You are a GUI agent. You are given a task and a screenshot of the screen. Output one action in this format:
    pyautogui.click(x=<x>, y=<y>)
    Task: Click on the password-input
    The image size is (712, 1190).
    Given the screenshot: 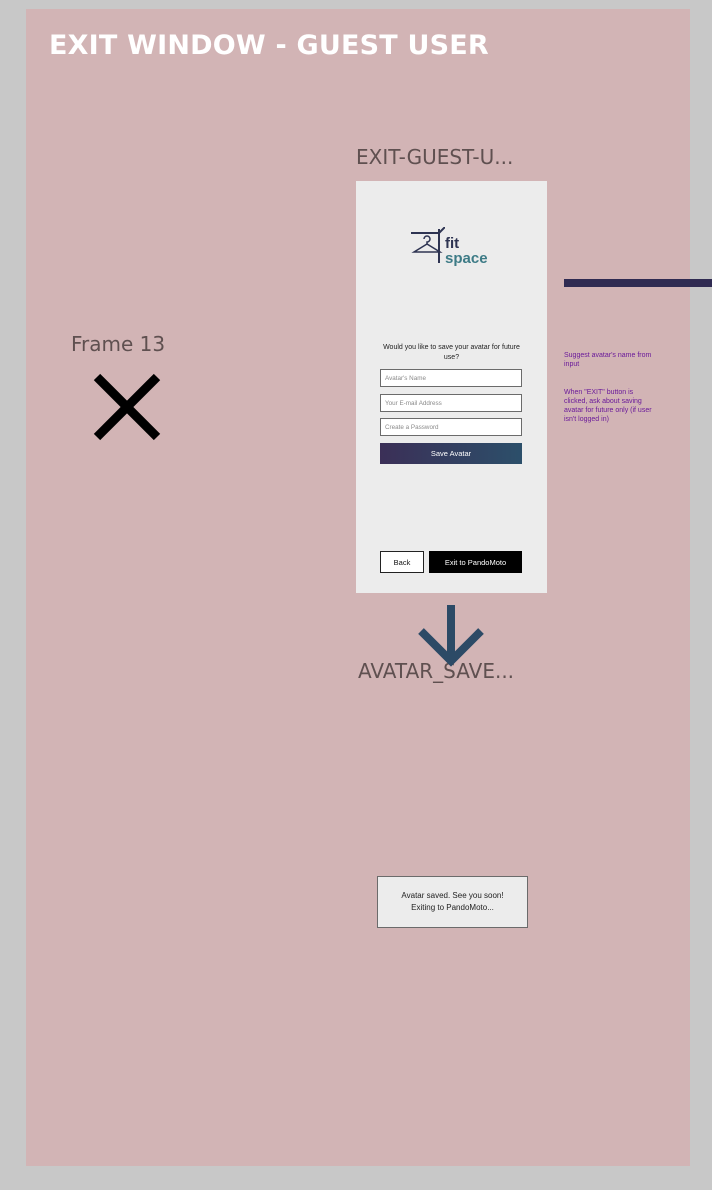 What is the action you would take?
    pyautogui.click(x=451, y=427)
    